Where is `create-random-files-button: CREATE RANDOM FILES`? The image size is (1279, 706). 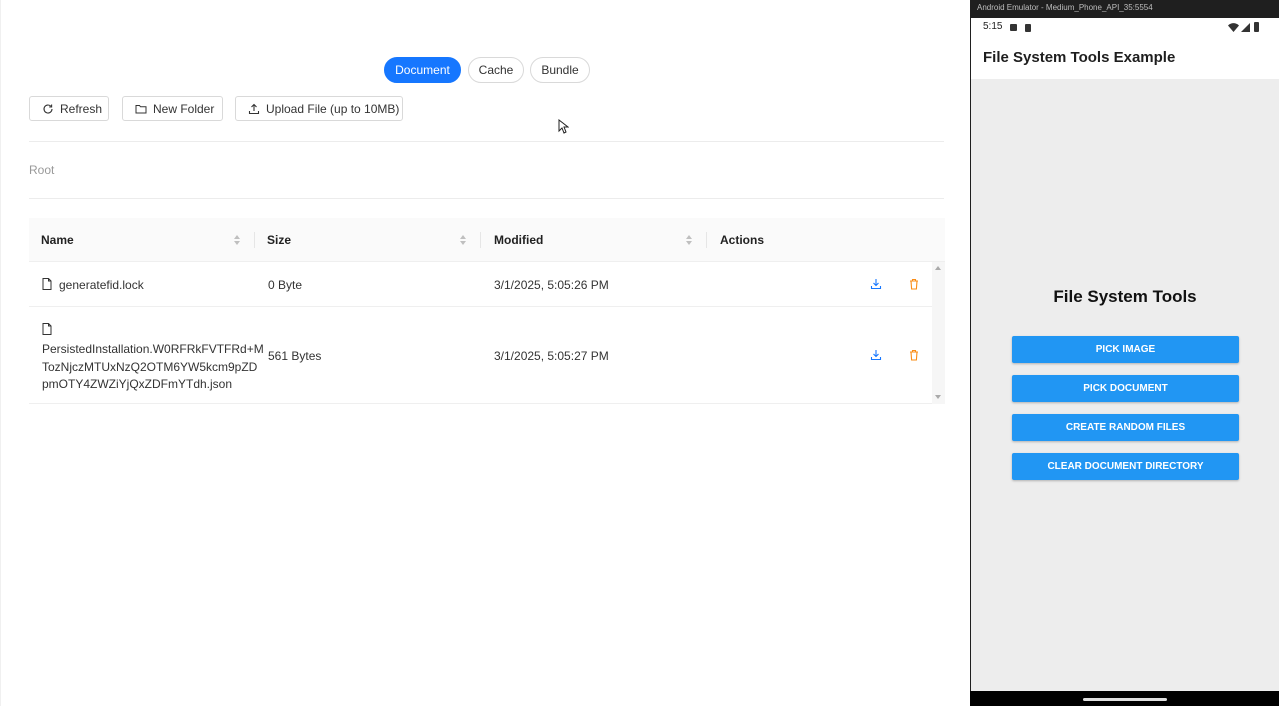
create-random-files-button: CREATE RANDOM FILES is located at coordinates (1125, 427).